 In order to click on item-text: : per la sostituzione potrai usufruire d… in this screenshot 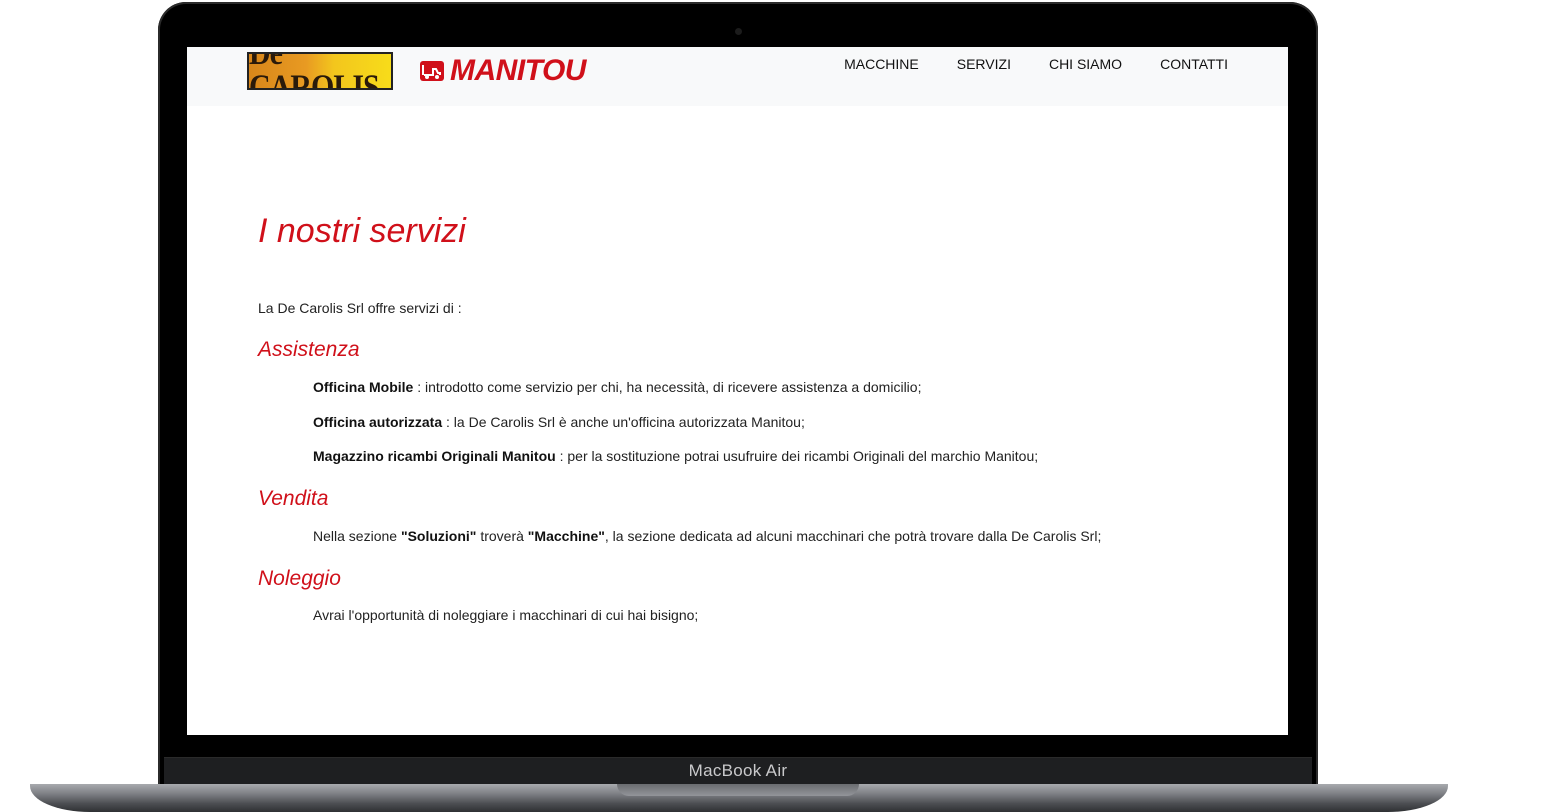, I will do `click(797, 456)`.